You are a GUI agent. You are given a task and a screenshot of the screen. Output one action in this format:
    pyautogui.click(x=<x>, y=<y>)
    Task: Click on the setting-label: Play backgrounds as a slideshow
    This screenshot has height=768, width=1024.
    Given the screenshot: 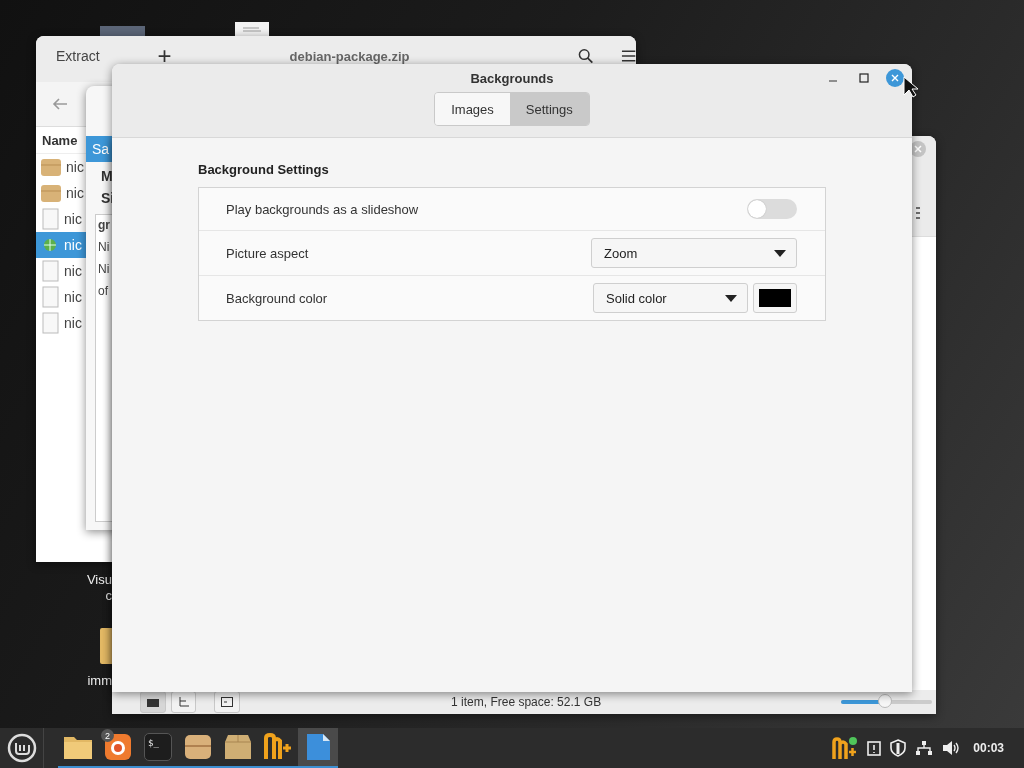 What is the action you would take?
    pyautogui.click(x=323, y=209)
    